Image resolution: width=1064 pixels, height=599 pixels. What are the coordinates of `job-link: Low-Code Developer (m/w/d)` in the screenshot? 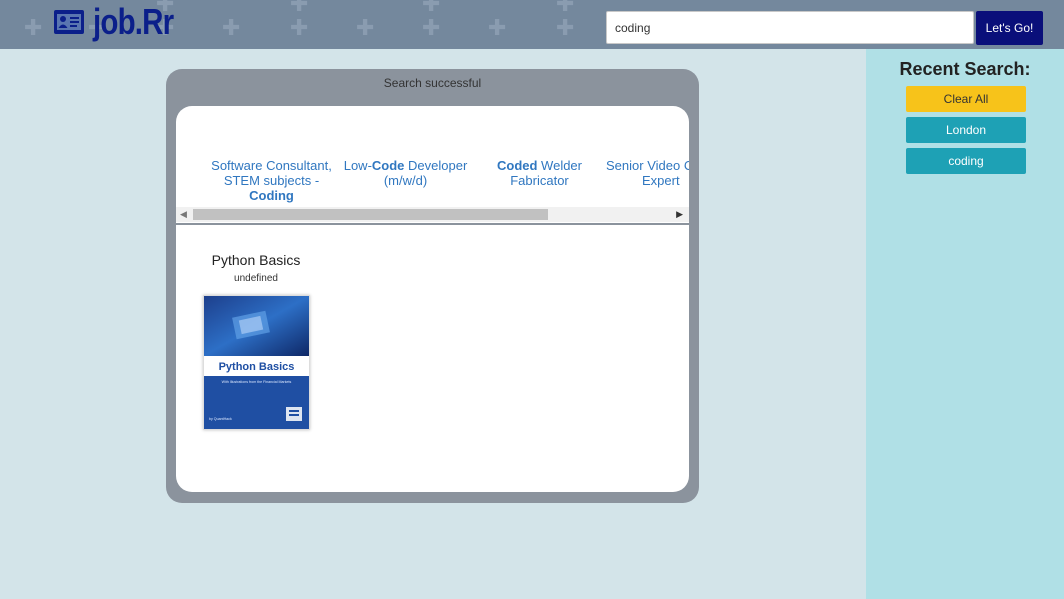 It's located at (405, 173).